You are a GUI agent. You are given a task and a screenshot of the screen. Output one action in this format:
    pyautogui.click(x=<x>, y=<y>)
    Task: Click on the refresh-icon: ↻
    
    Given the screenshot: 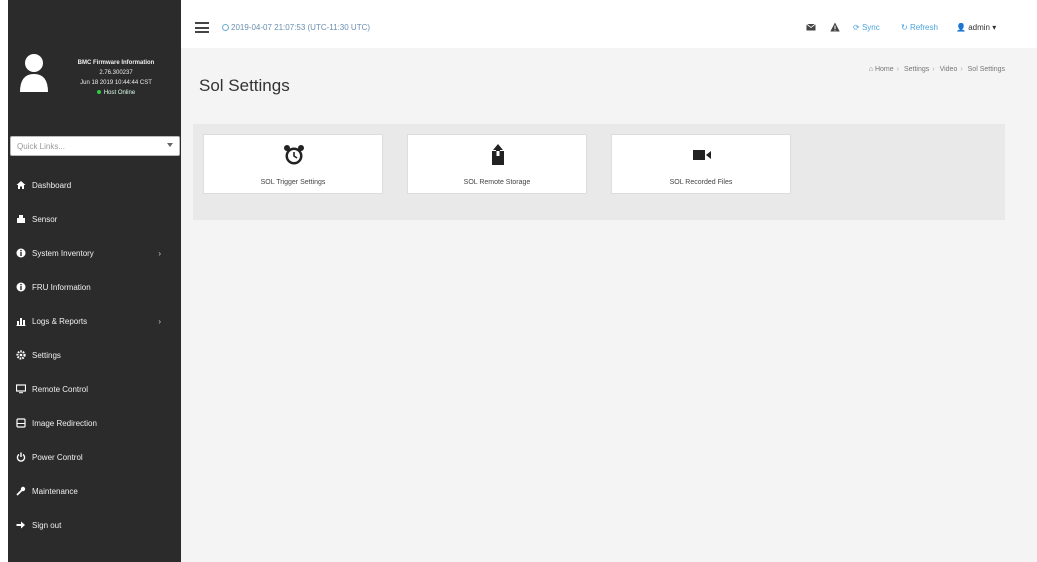 What is the action you would take?
    pyautogui.click(x=904, y=27)
    